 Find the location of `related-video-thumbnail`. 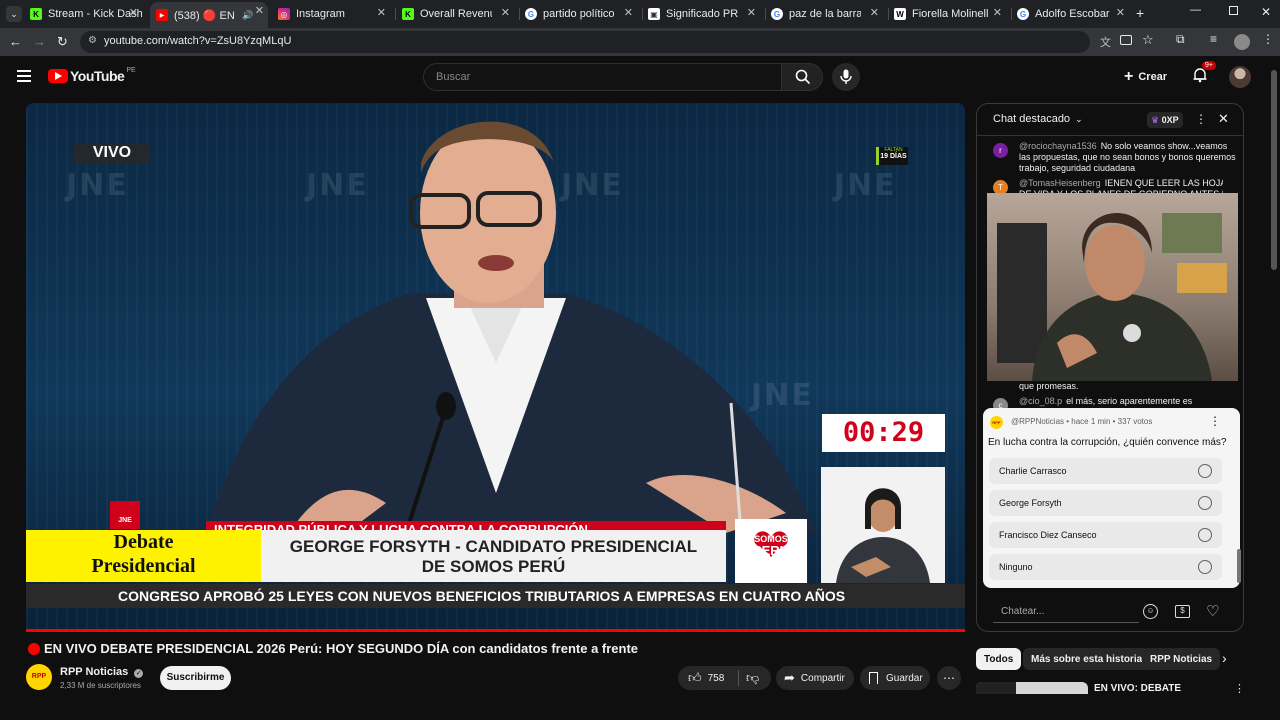

related-video-thumbnail is located at coordinates (1032, 688).